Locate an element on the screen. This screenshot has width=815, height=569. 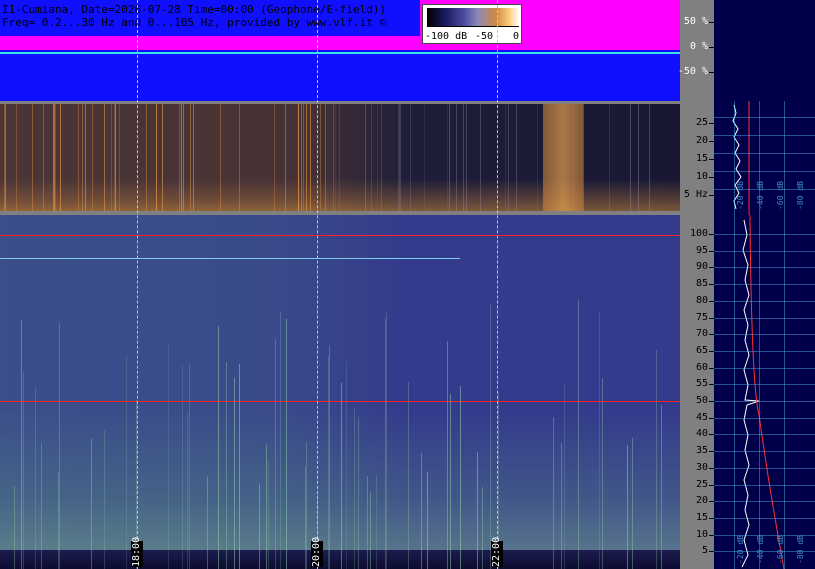
high-frequency-tick: 95 is located at coordinates (697, 251).